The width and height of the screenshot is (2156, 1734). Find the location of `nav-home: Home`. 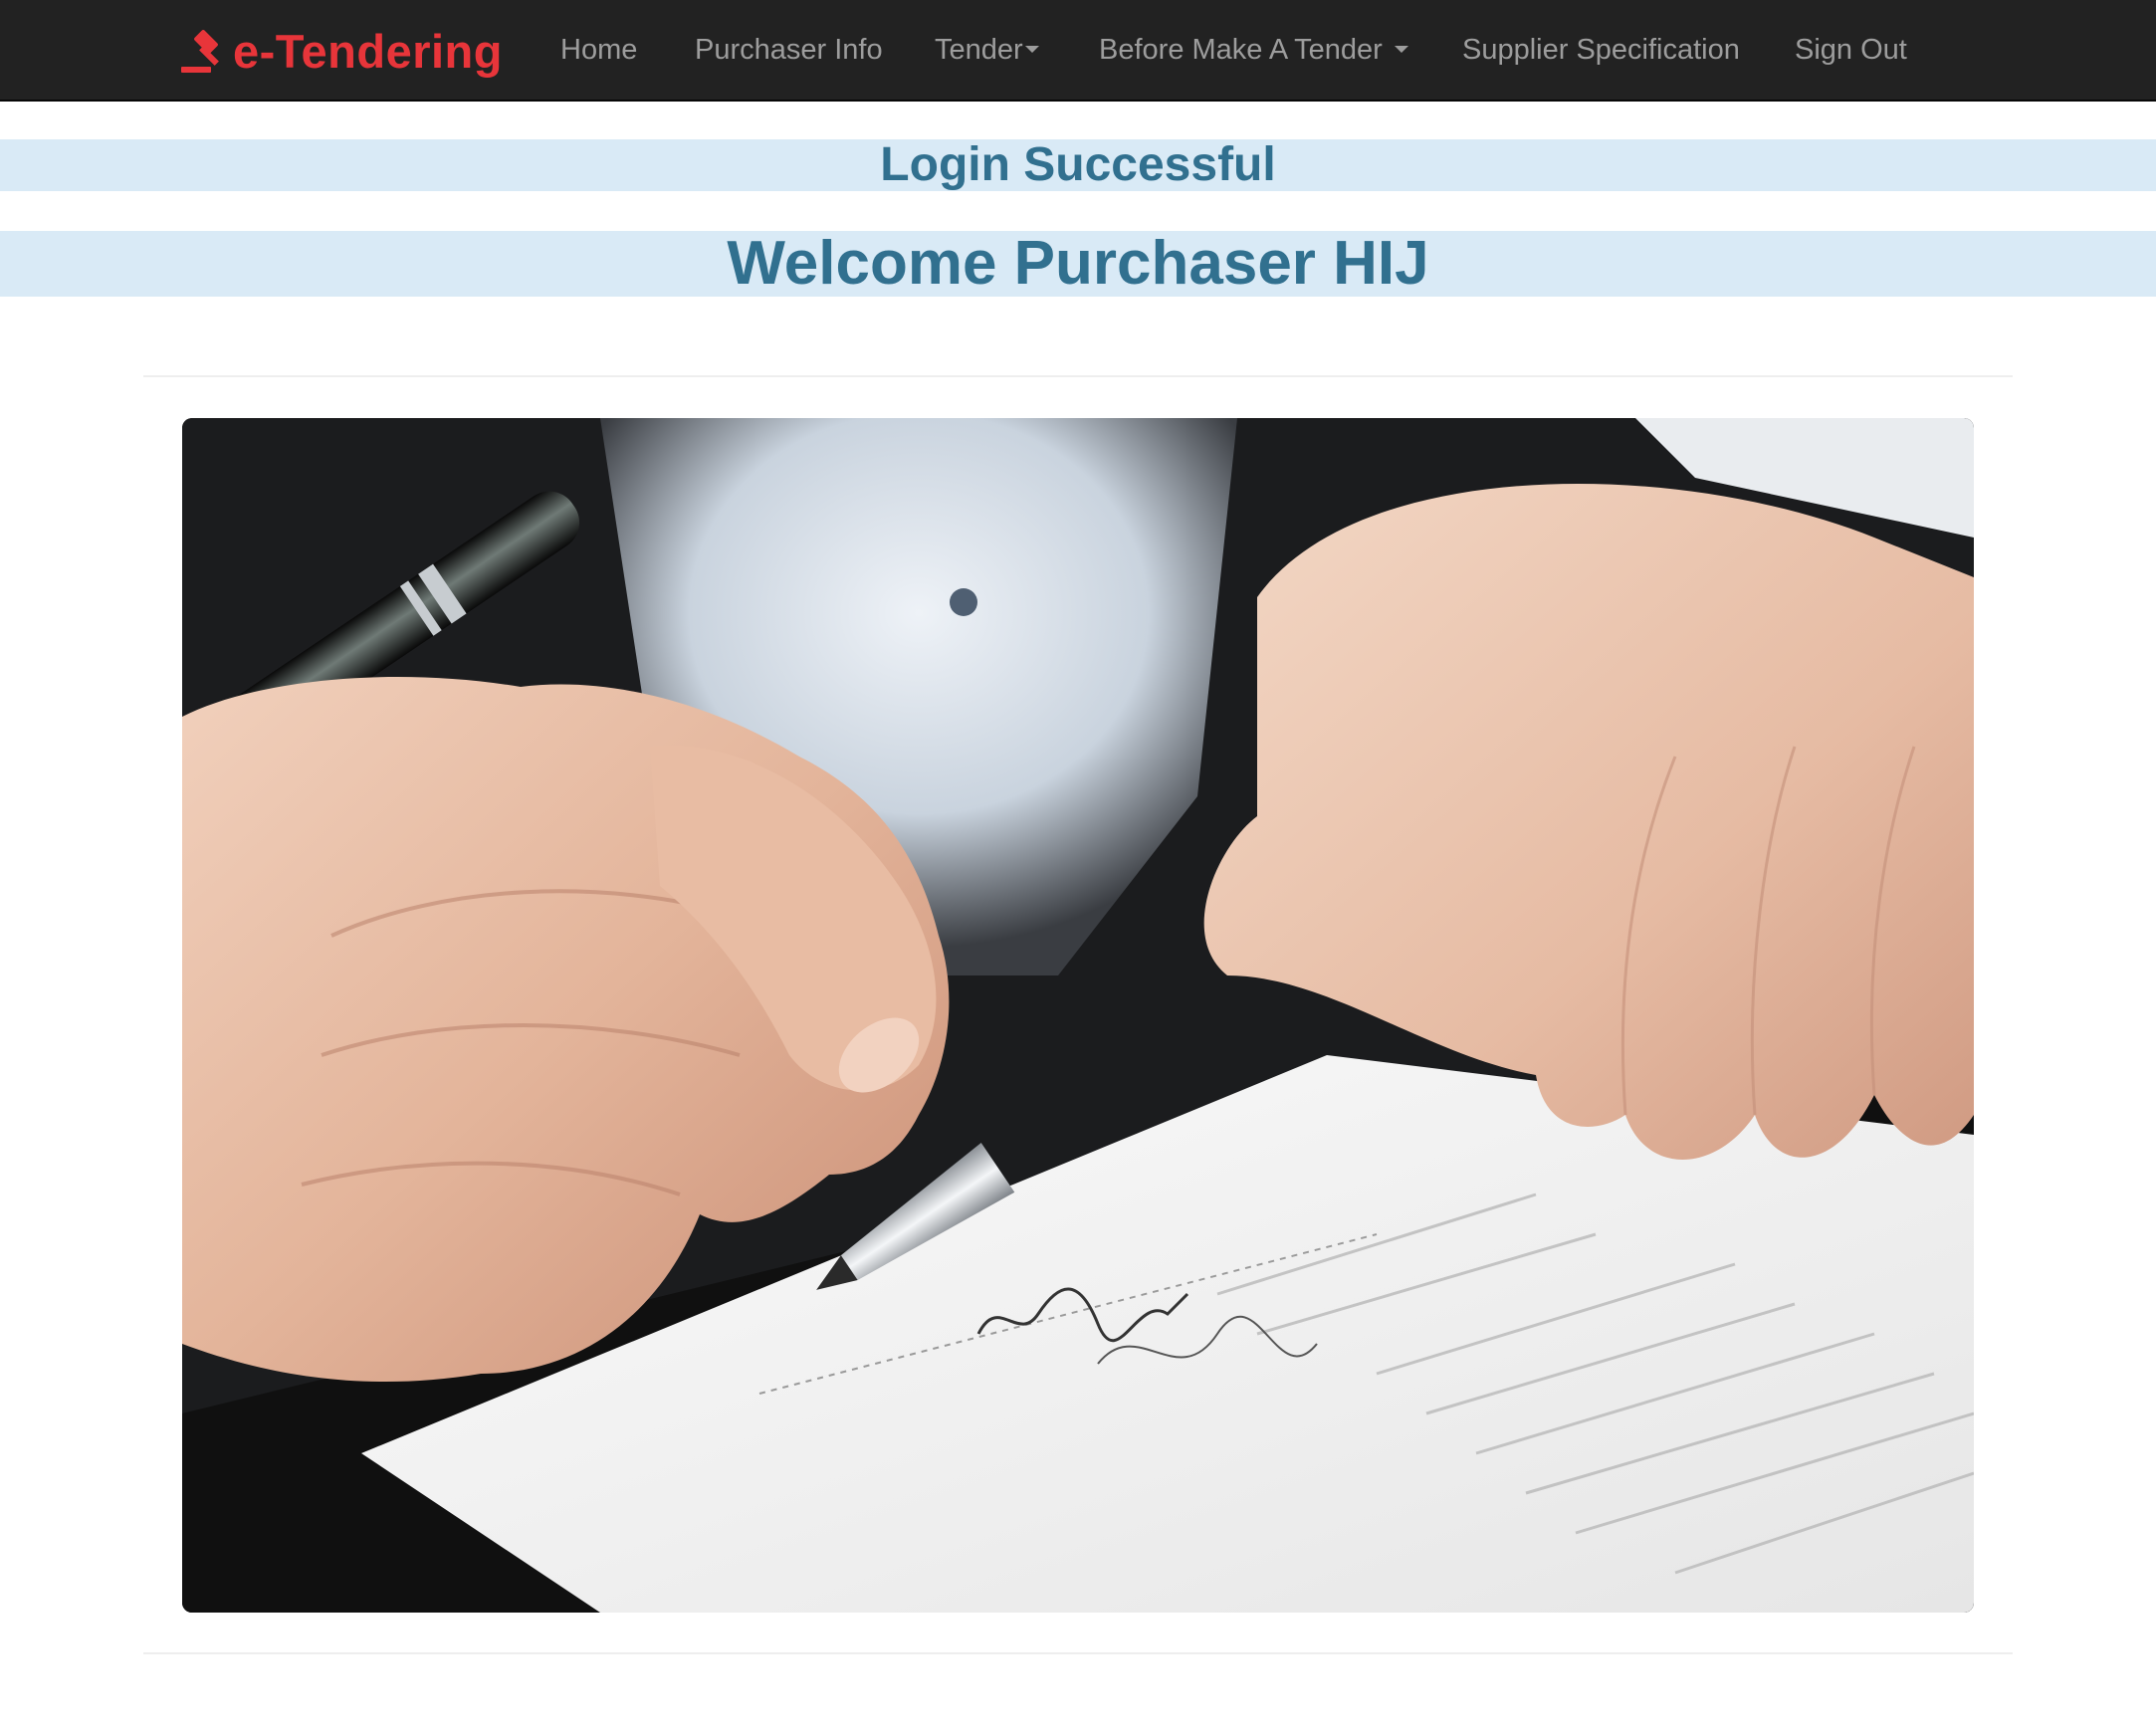

nav-home: Home is located at coordinates (598, 50).